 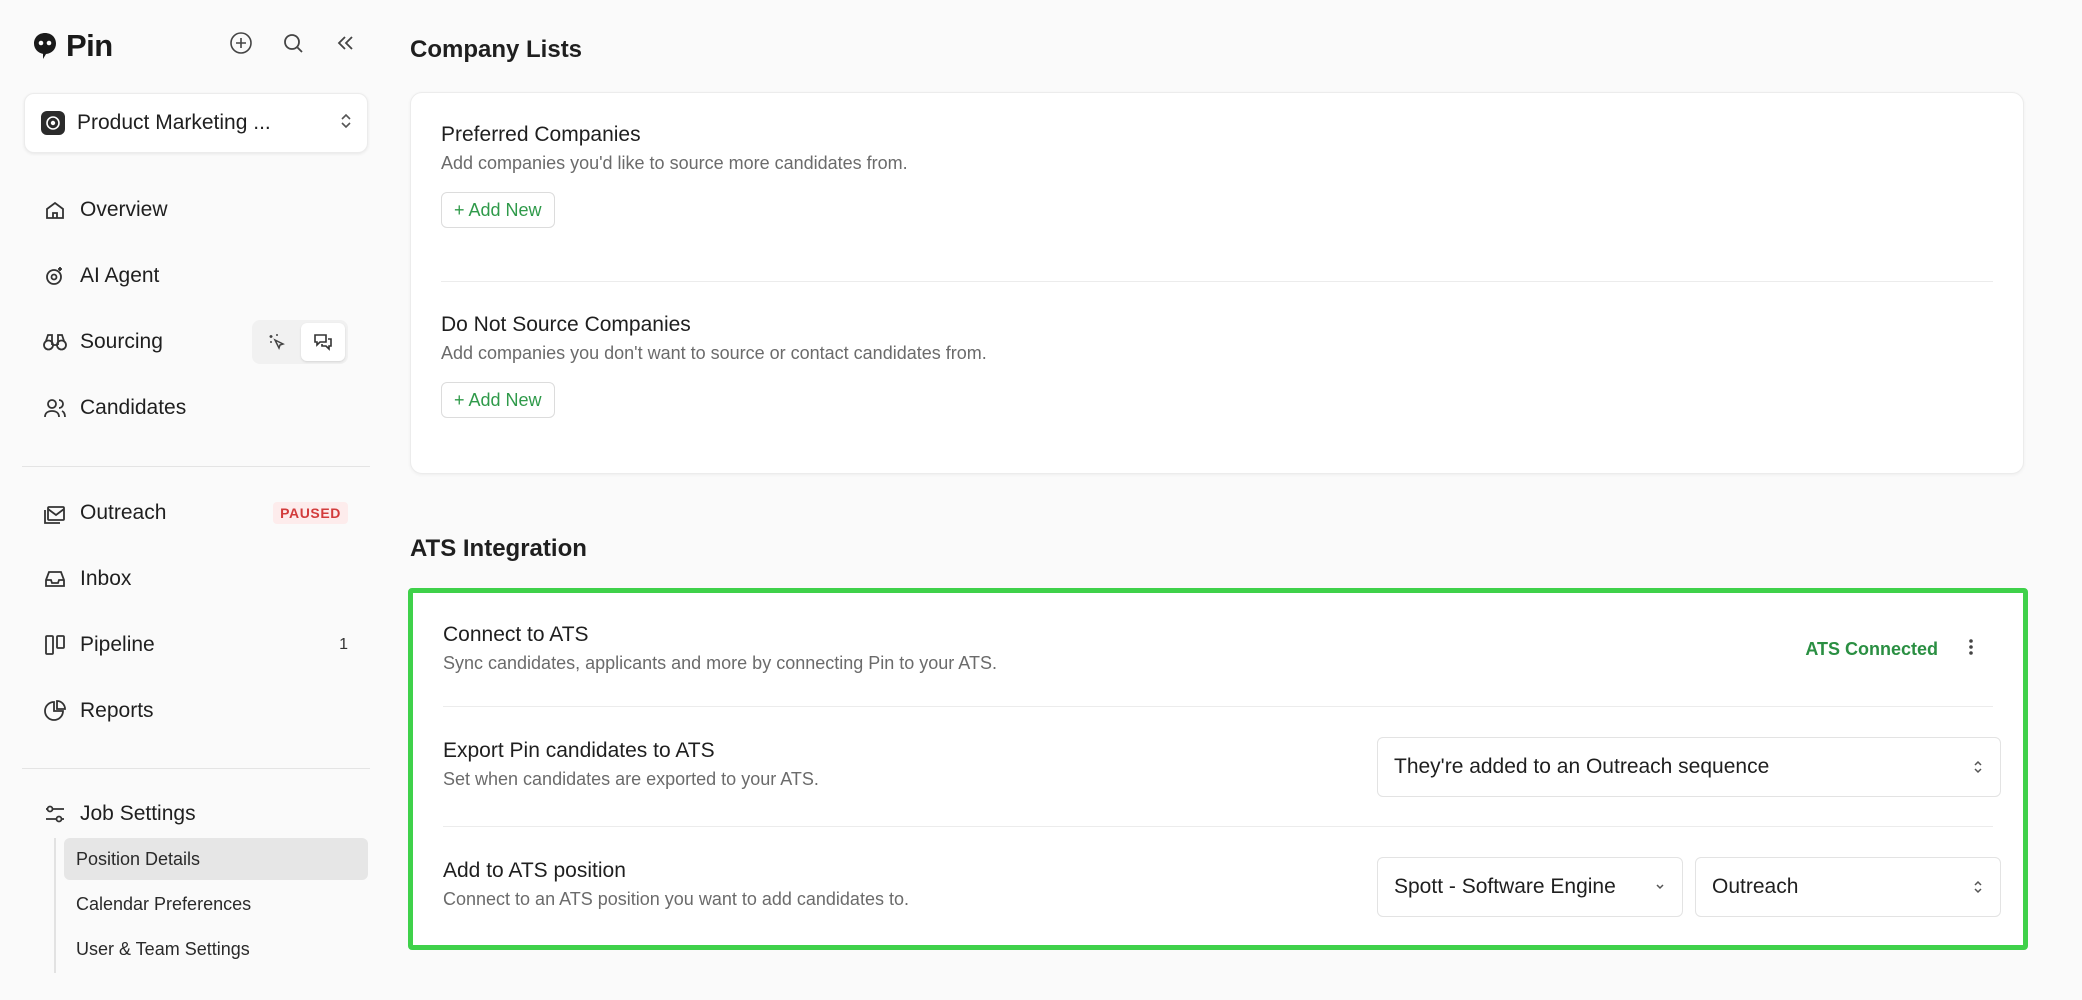 What do you see at coordinates (345, 43) in the screenshot?
I see `collapse-sidebar-icon` at bounding box center [345, 43].